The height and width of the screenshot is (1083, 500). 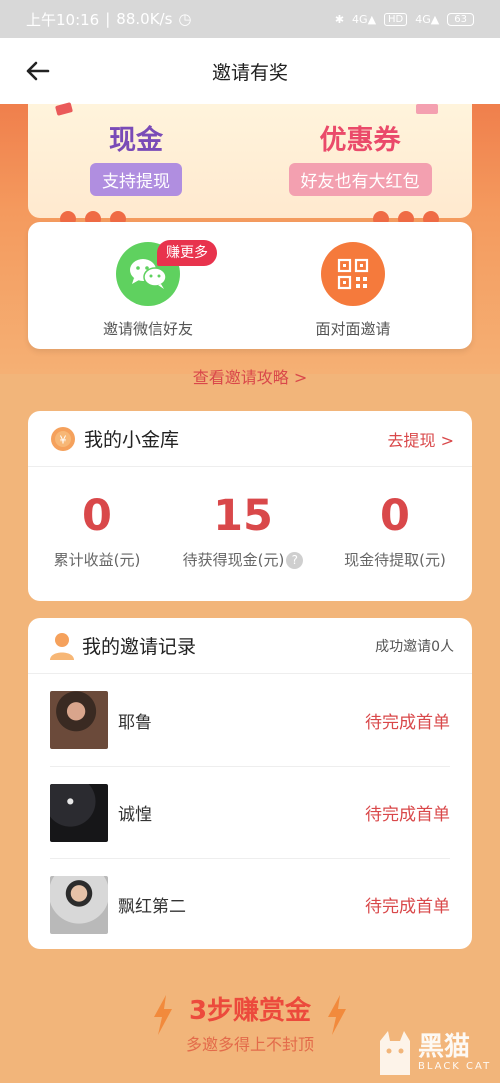 I want to click on cash-title: 现金, so click(x=136, y=140).